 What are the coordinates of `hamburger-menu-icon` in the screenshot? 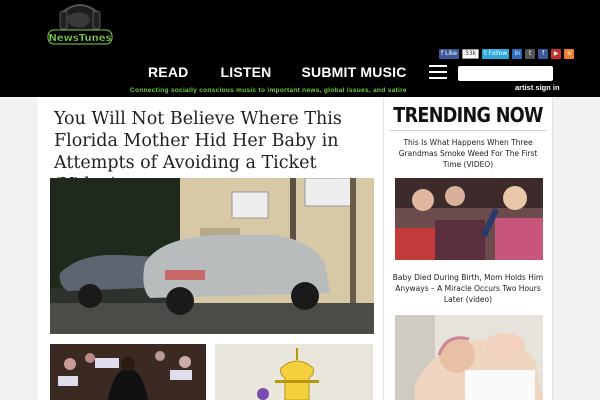 It's located at (437, 72).